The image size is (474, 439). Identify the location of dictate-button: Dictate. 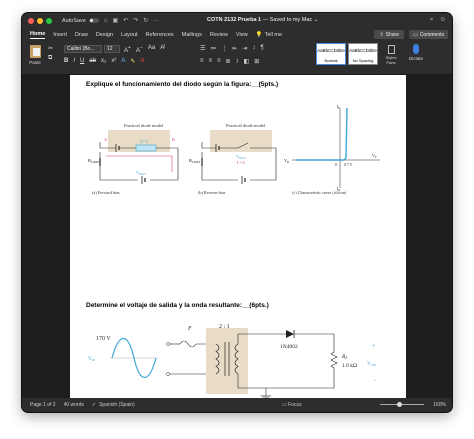
(416, 52).